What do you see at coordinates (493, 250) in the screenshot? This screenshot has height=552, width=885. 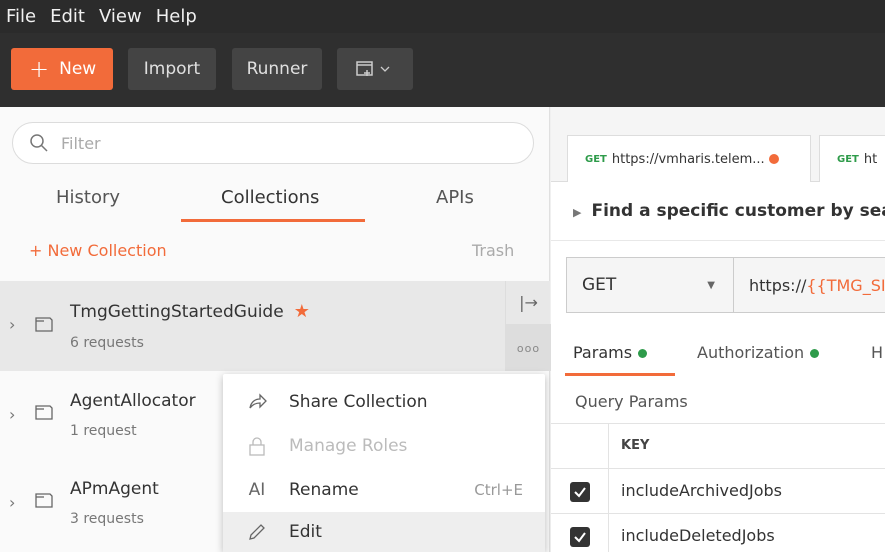 I see `trash-link: Trash` at bounding box center [493, 250].